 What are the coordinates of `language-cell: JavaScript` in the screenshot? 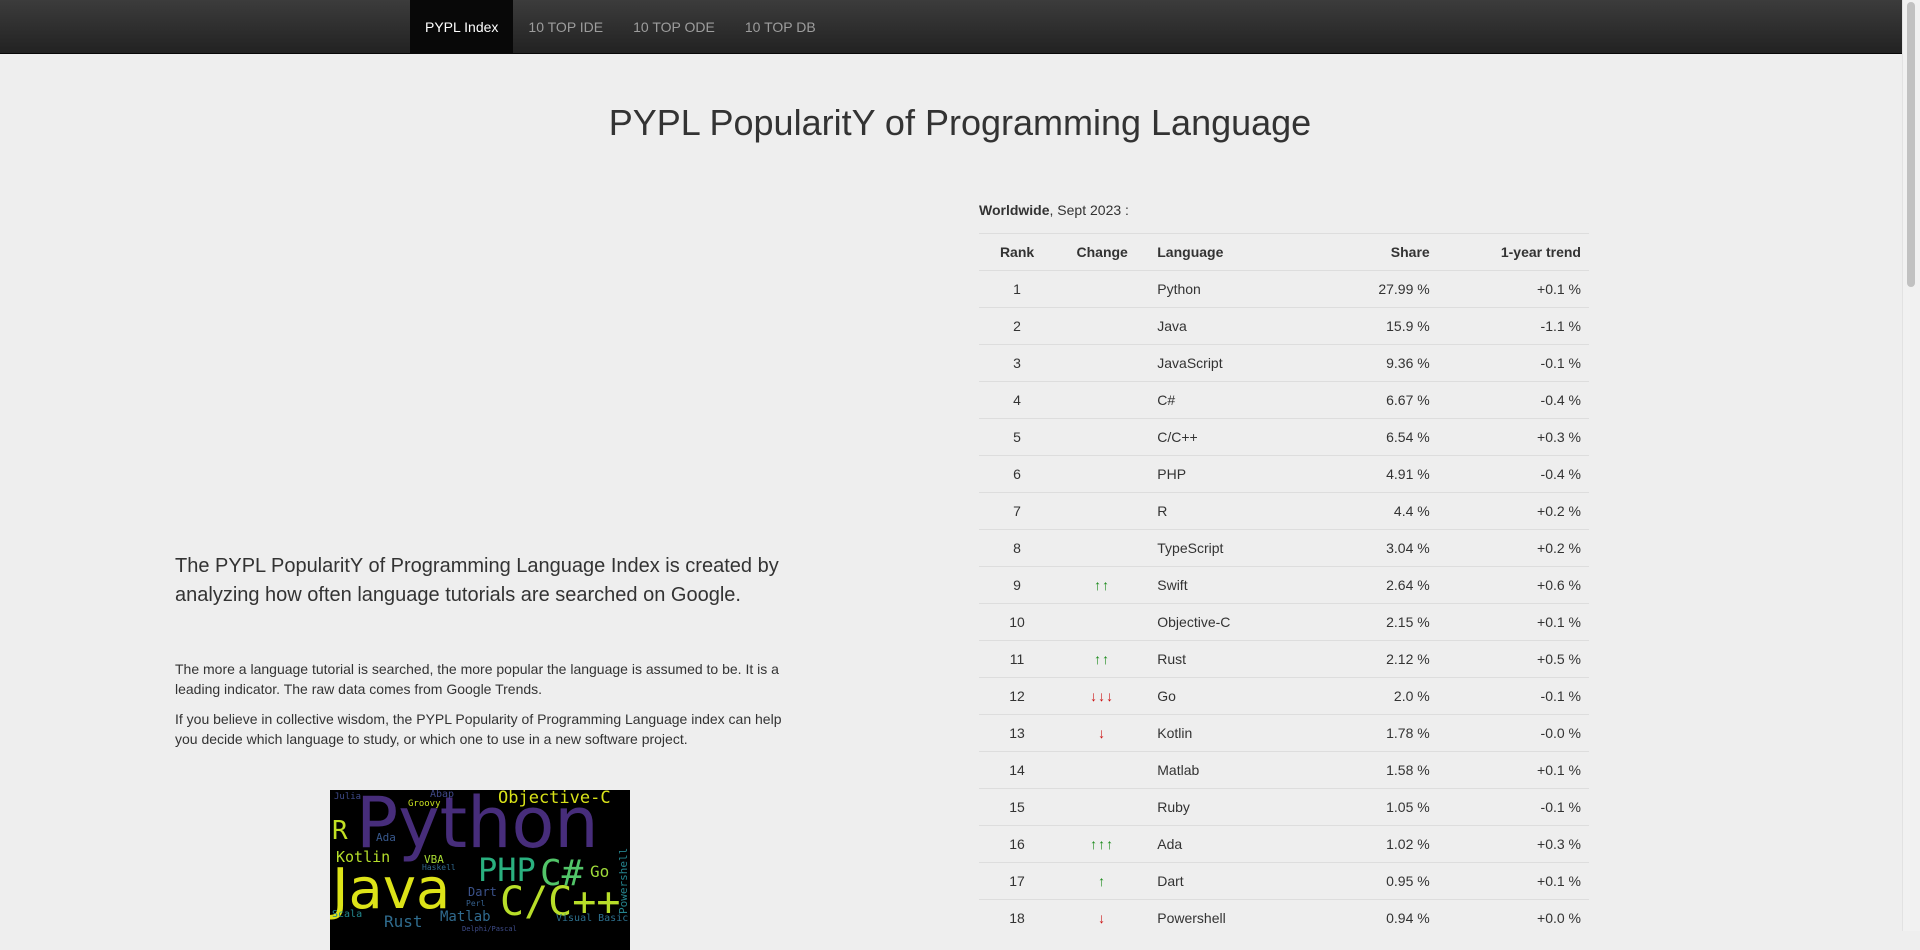 It's located at (1235, 363).